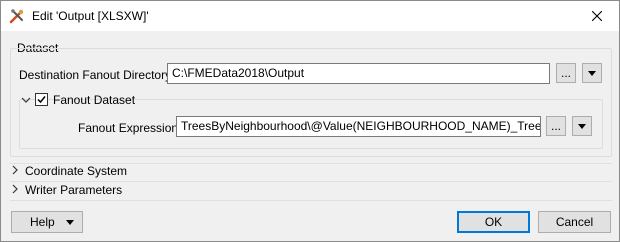 This screenshot has width=620, height=242. What do you see at coordinates (94, 100) in the screenshot?
I see `fanout-dataset-label: Fanout Dataset` at bounding box center [94, 100].